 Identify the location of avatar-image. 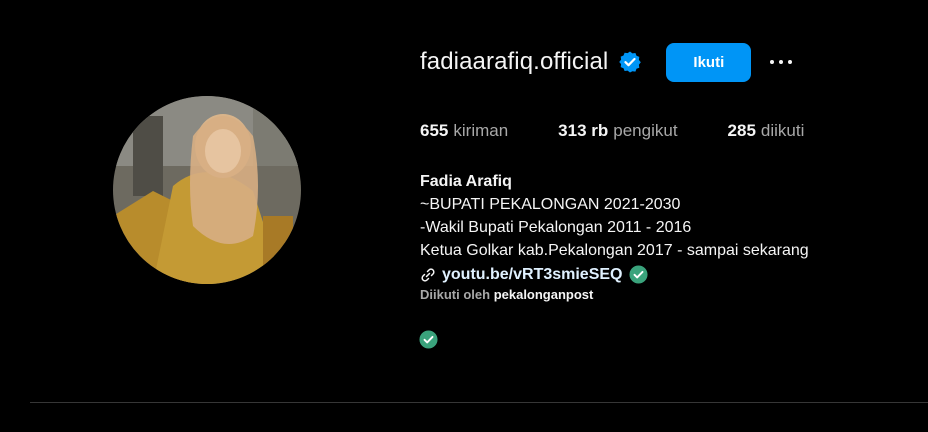
(207, 190).